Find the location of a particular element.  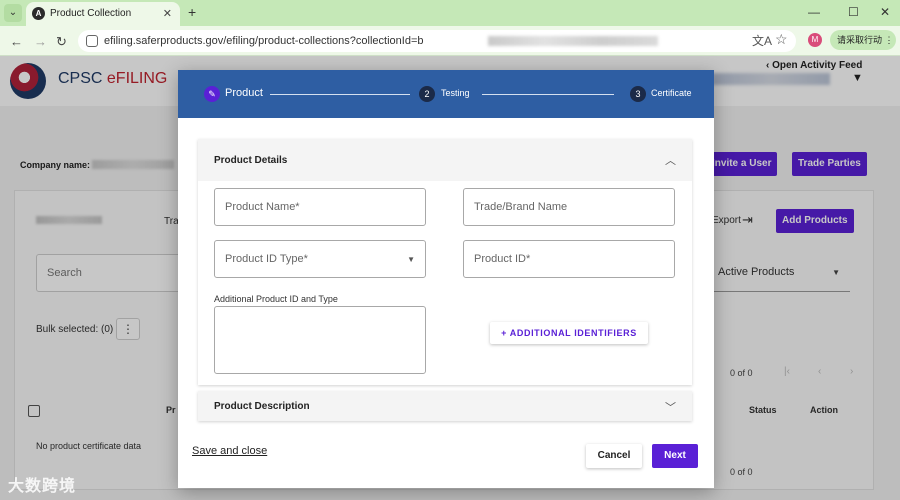

pencil-icon: ✎ is located at coordinates (212, 94).